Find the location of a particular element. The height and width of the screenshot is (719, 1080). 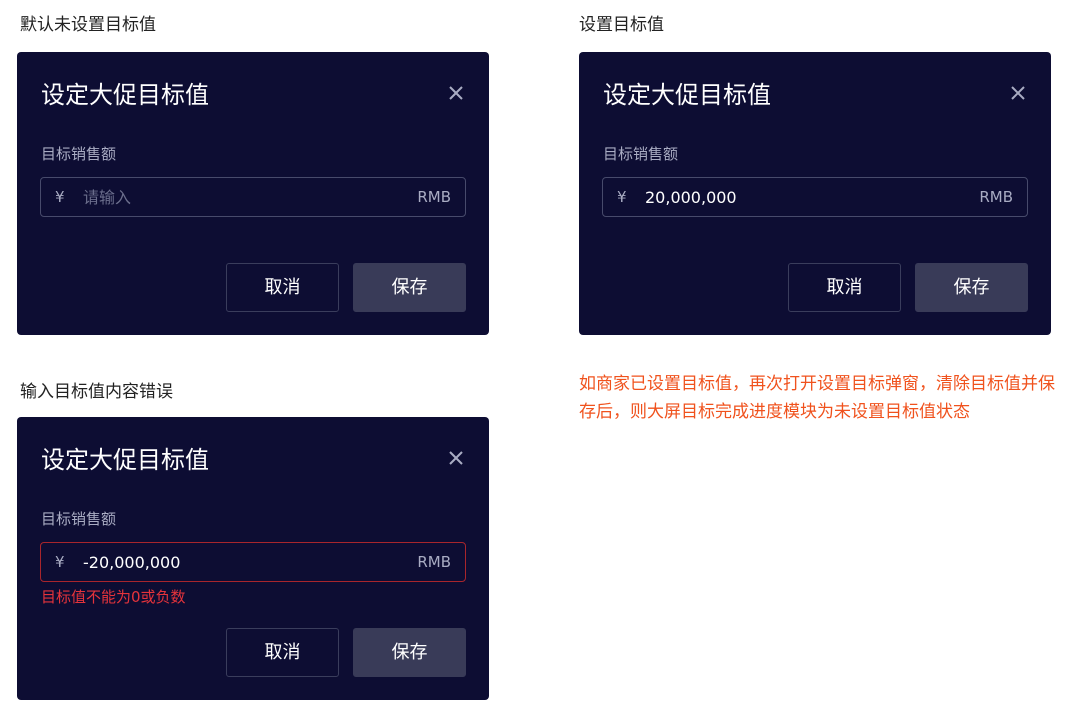

caption-default-unset: 默认未设置目标值 is located at coordinates (88, 25).